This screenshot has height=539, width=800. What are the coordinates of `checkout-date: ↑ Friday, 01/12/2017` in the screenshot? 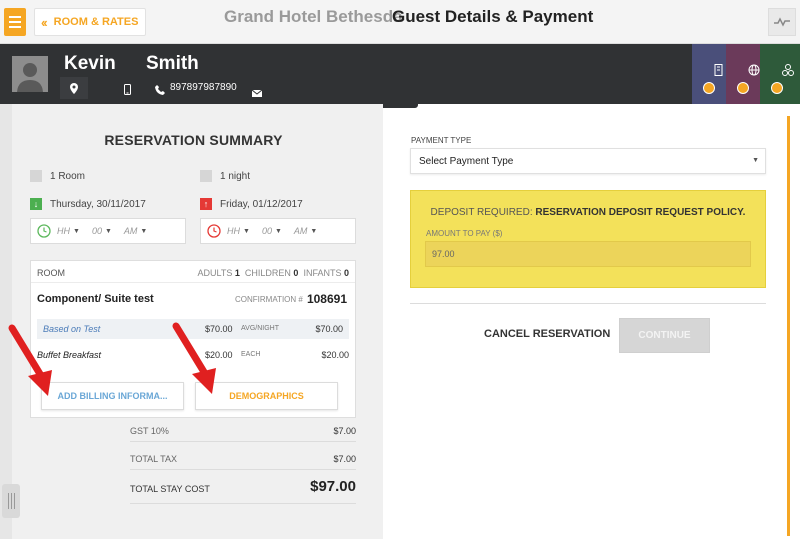 It's located at (251, 204).